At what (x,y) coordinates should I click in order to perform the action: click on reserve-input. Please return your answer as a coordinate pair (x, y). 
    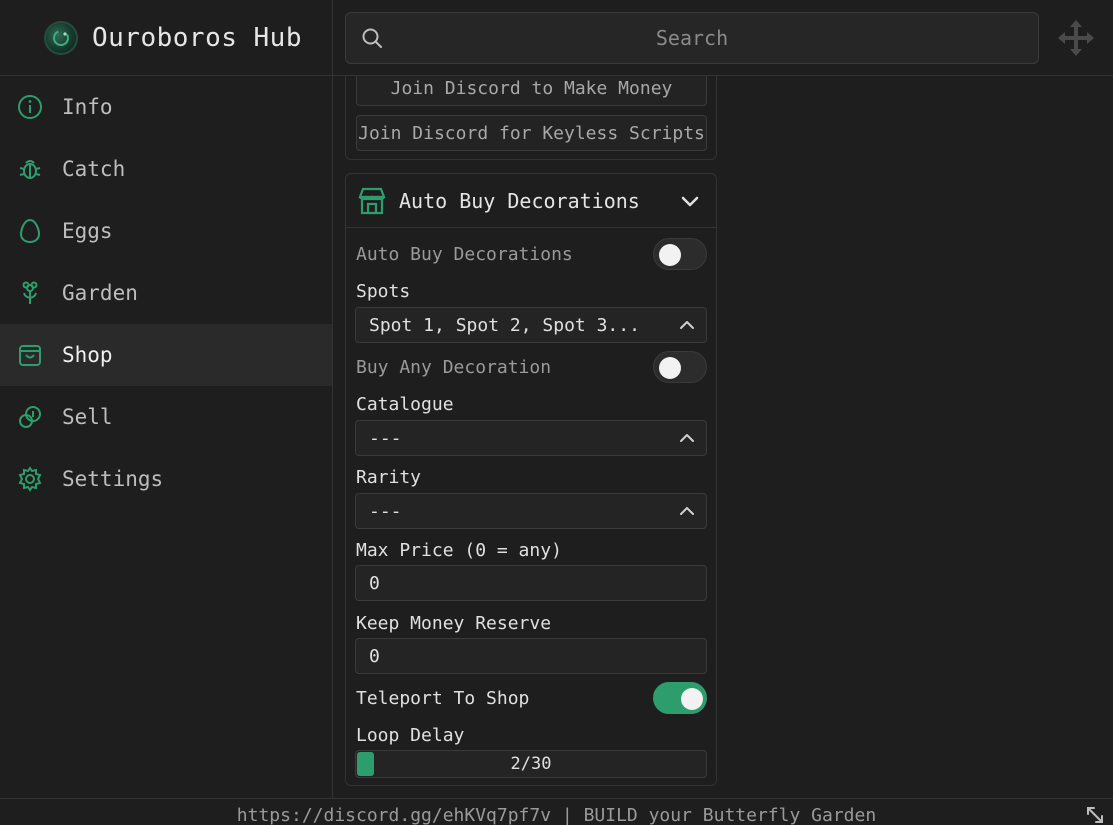
    Looking at the image, I should click on (537, 656).